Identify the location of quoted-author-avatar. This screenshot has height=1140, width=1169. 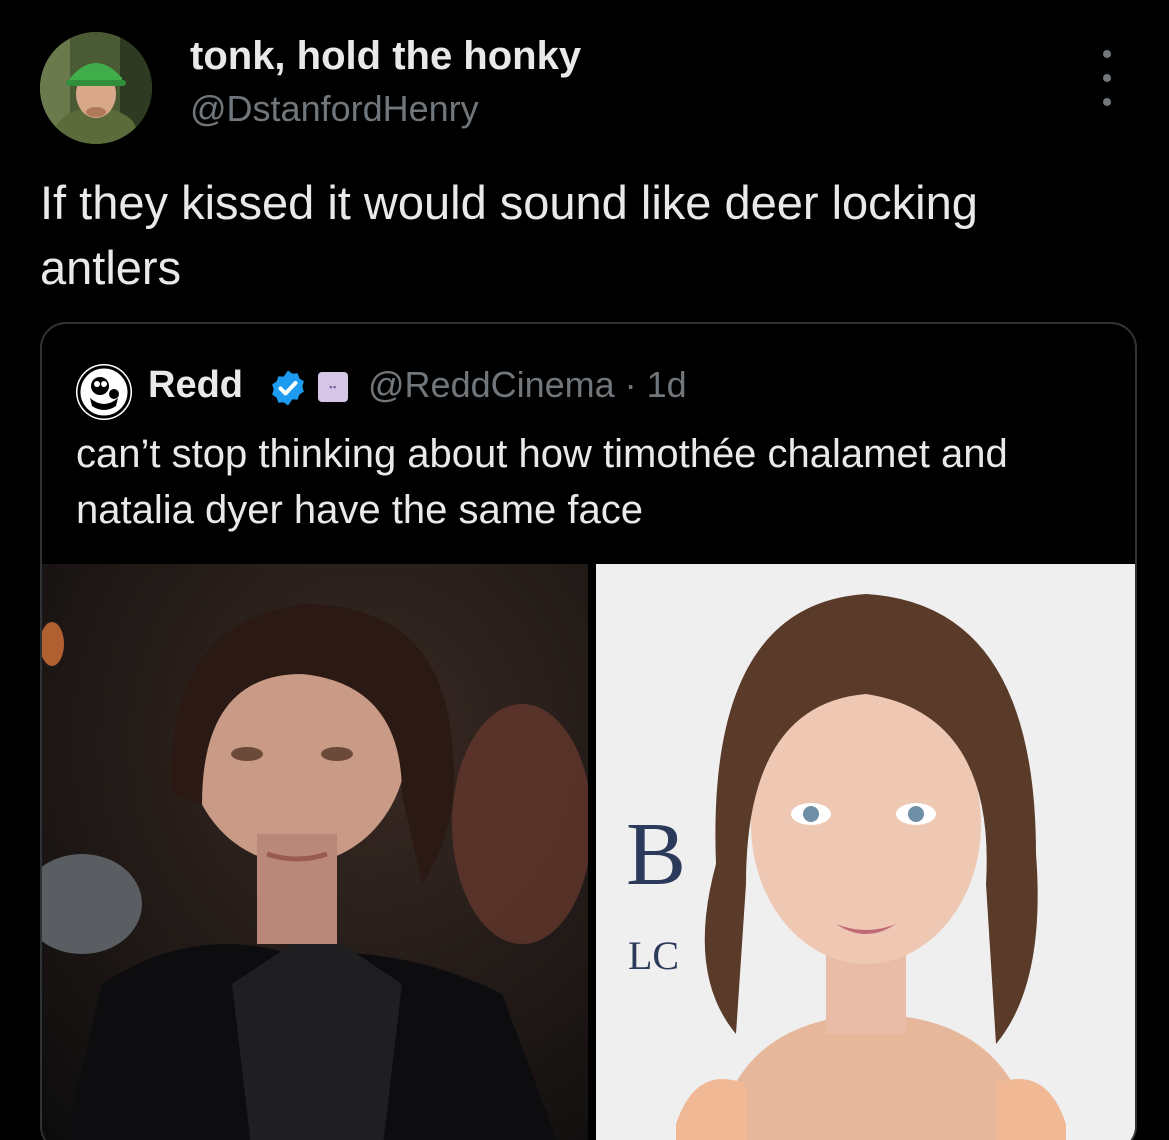
(104, 392).